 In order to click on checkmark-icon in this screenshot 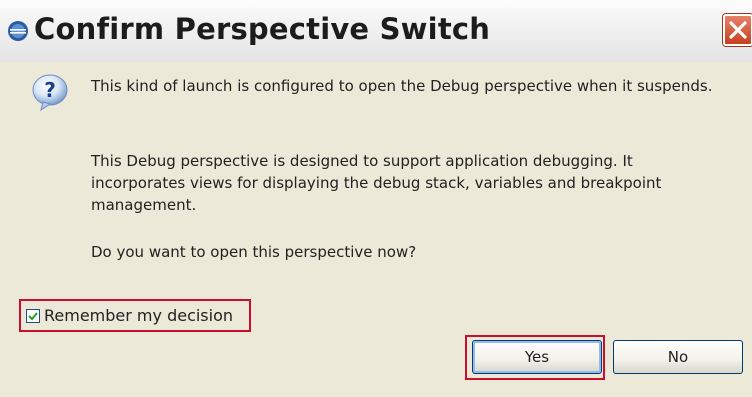, I will do `click(33, 315)`.